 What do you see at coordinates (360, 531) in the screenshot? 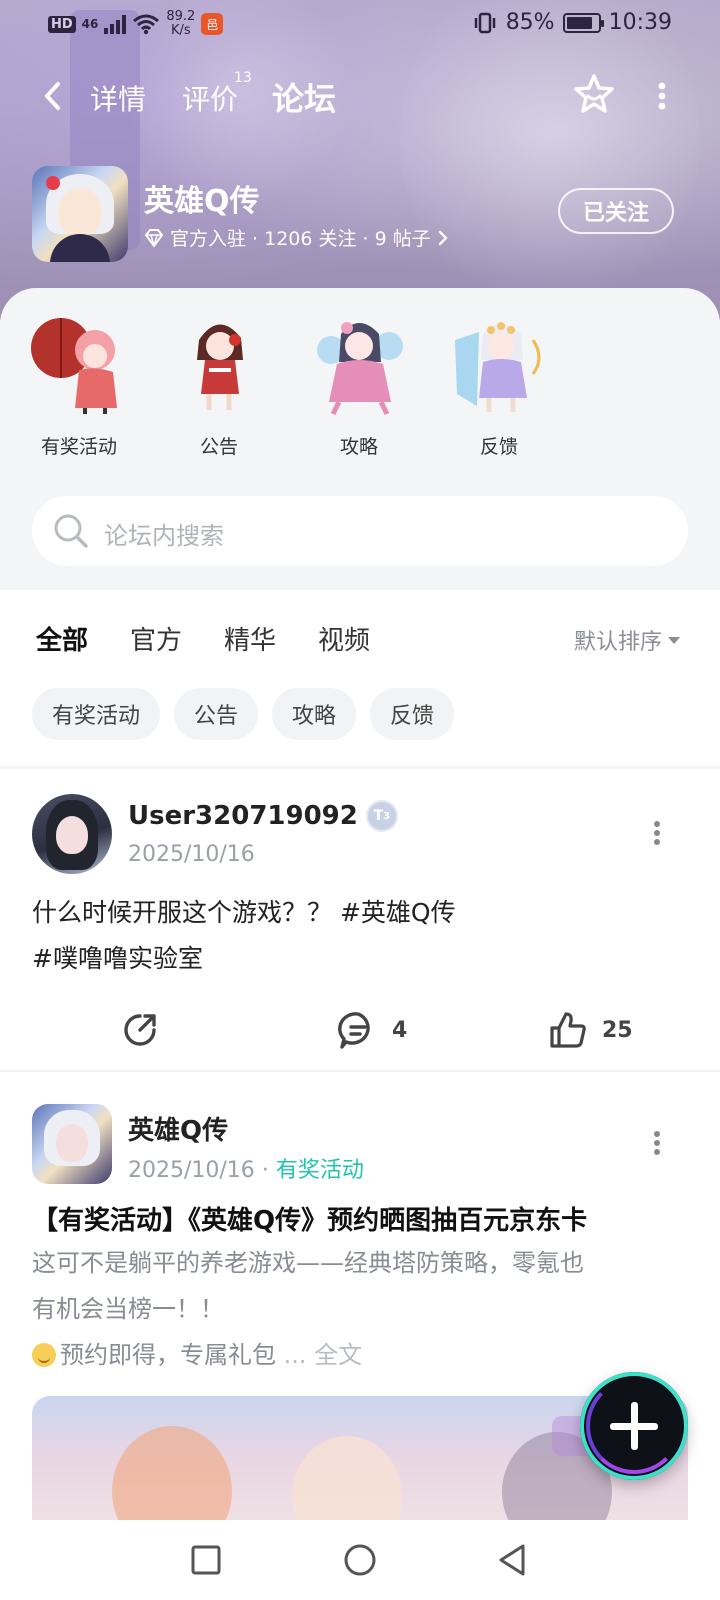
I see `forum-search-bar: 论坛内搜索` at bounding box center [360, 531].